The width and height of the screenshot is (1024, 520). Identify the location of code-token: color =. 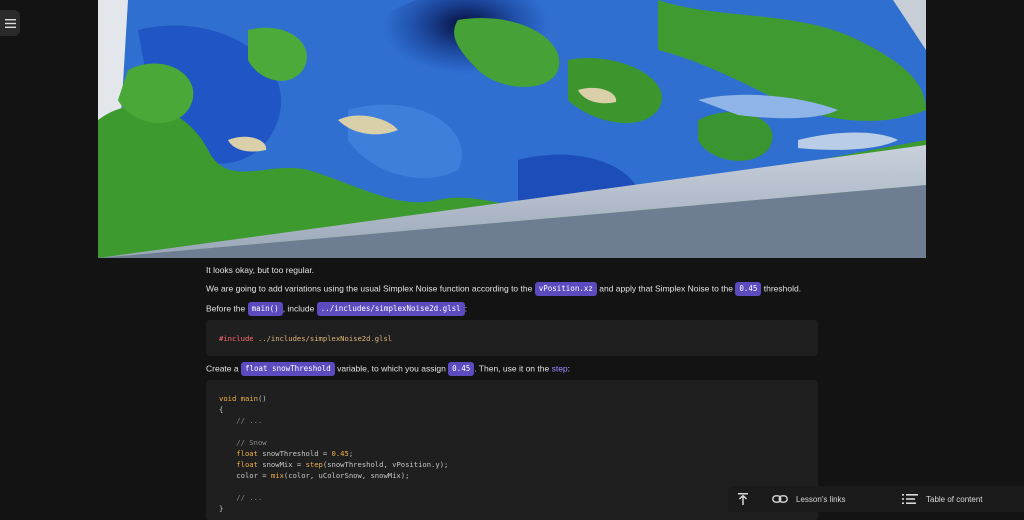
(245, 475).